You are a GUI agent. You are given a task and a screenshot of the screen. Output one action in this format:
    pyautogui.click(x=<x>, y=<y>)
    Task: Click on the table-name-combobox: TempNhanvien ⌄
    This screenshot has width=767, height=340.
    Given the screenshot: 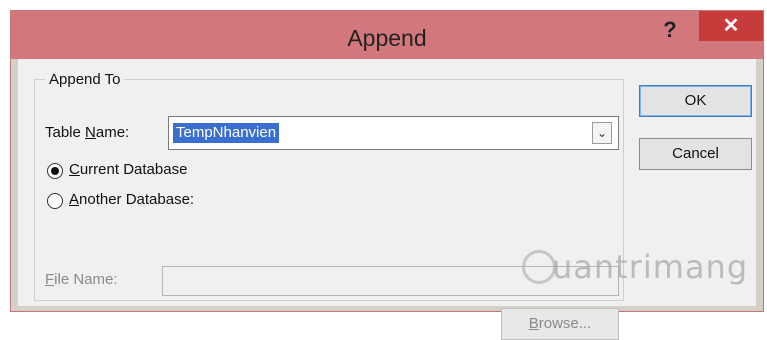 What is the action you would take?
    pyautogui.click(x=393, y=133)
    